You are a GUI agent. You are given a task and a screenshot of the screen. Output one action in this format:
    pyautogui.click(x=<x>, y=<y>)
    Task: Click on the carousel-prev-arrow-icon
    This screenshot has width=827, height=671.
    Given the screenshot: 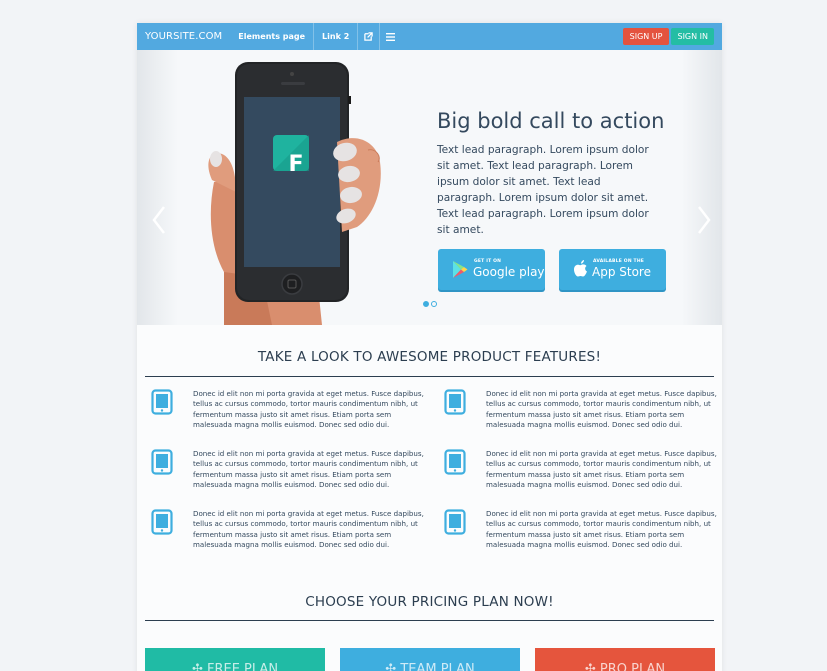 What is the action you would take?
    pyautogui.click(x=159, y=220)
    